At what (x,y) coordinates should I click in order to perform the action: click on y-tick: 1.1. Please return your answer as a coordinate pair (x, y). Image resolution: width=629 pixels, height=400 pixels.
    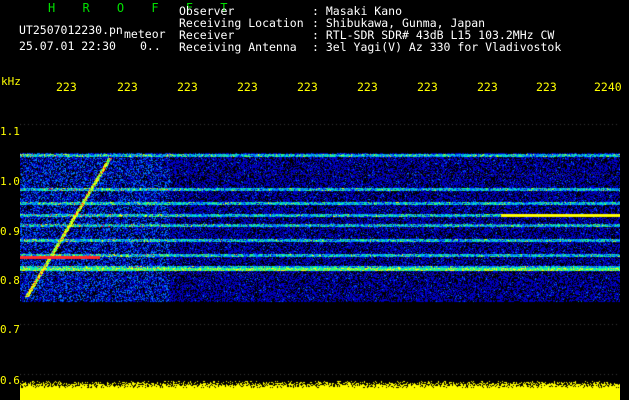
    Looking at the image, I should click on (10, 131).